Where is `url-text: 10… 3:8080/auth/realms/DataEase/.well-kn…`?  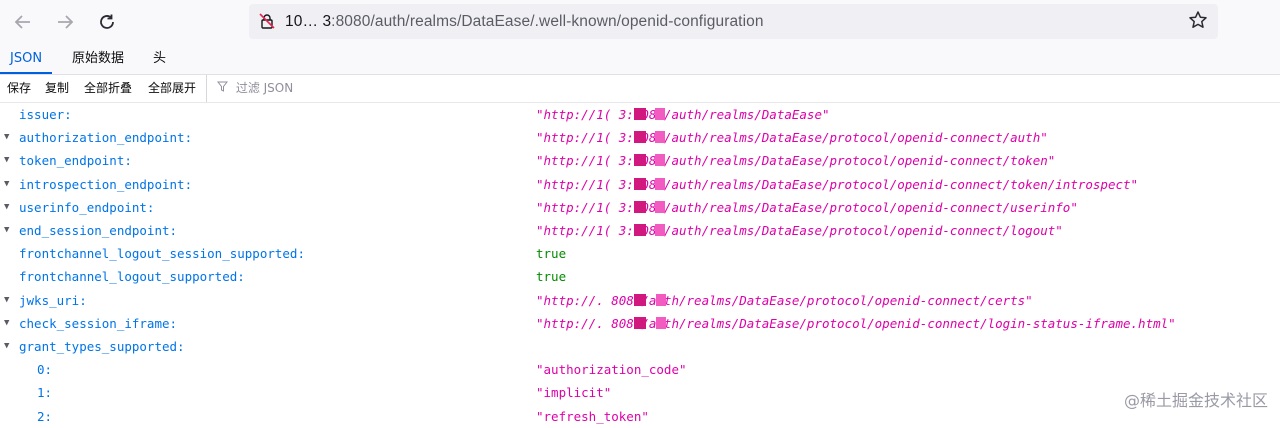
url-text: 10… 3:8080/auth/realms/DataEase/.well-kn… is located at coordinates (524, 22).